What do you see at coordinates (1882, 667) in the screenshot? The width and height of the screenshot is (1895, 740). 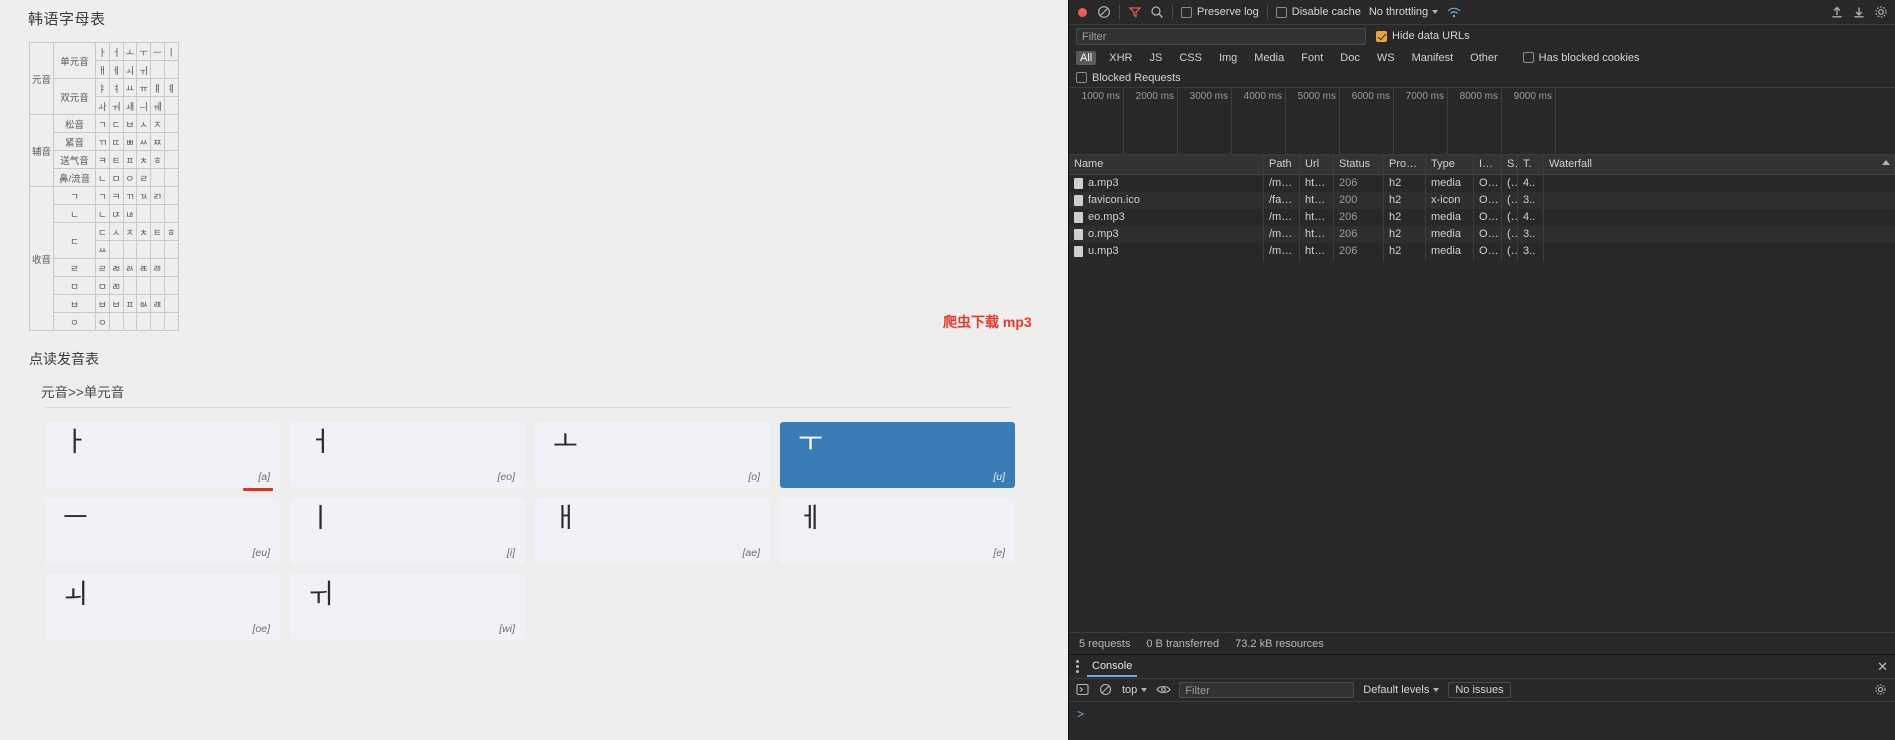 I see `close-icon: ✕` at bounding box center [1882, 667].